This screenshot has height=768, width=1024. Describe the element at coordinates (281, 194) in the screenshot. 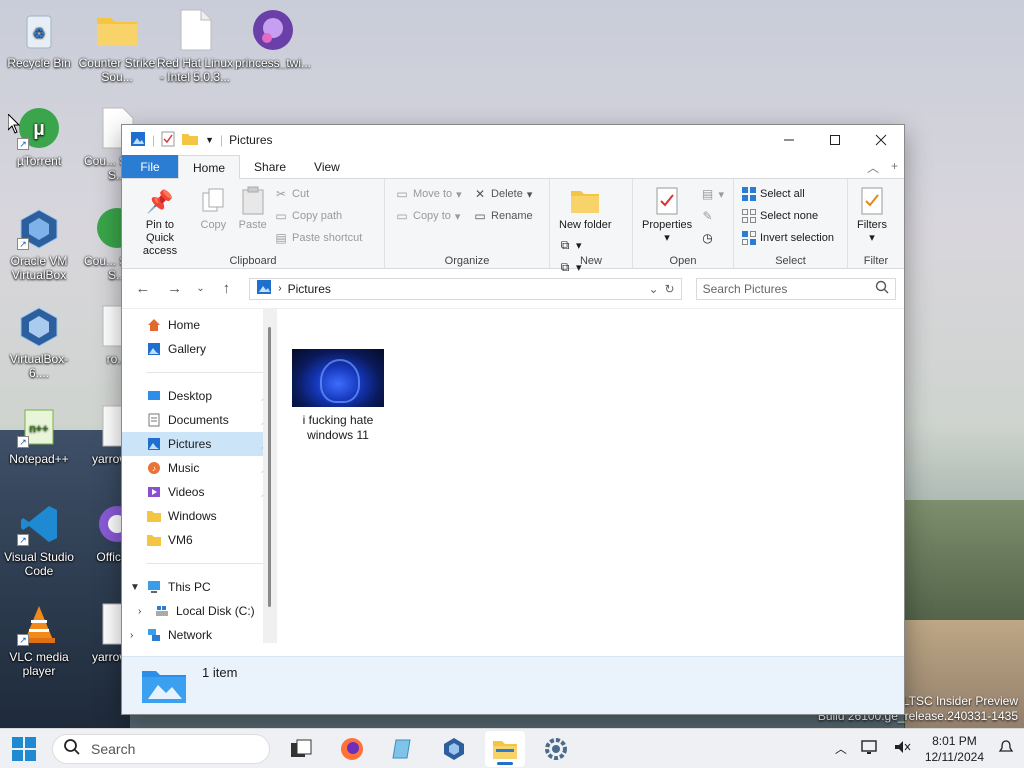

I see `scissors-icon: ✂` at that location.